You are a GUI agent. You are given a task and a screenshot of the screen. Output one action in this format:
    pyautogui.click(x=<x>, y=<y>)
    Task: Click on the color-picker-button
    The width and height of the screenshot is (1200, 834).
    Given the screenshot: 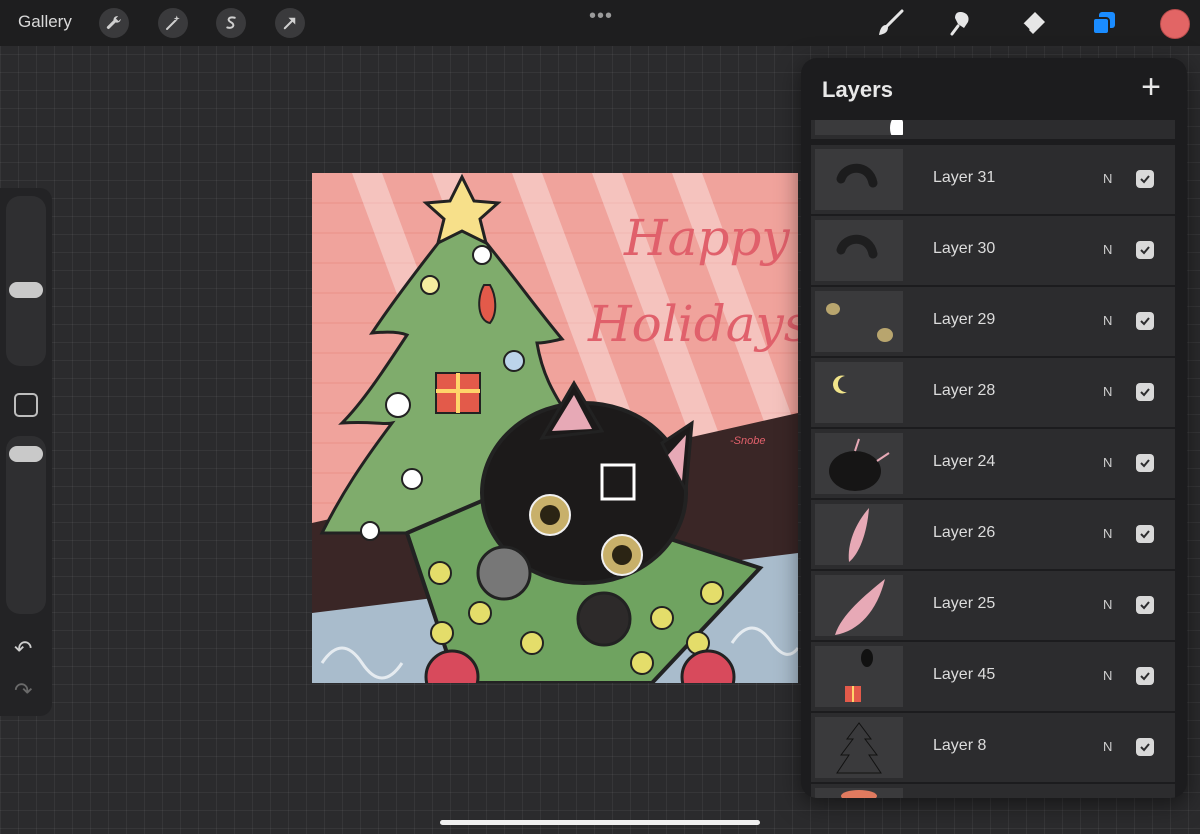 What is the action you would take?
    pyautogui.click(x=1175, y=24)
    